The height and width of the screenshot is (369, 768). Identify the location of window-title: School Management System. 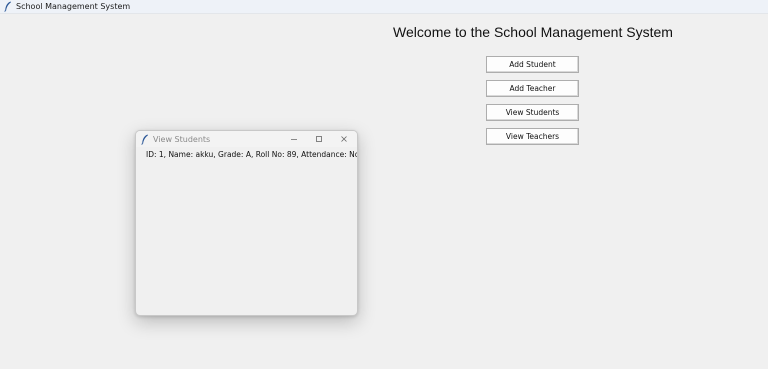
(73, 6).